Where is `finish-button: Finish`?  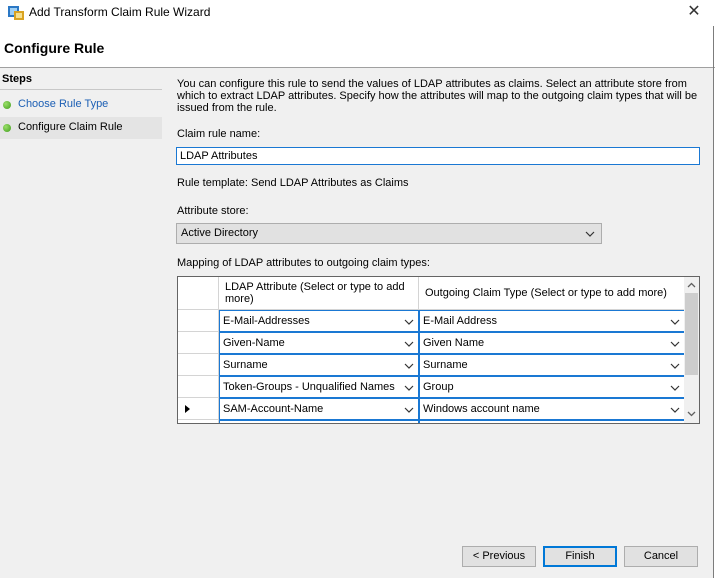 finish-button: Finish is located at coordinates (580, 556).